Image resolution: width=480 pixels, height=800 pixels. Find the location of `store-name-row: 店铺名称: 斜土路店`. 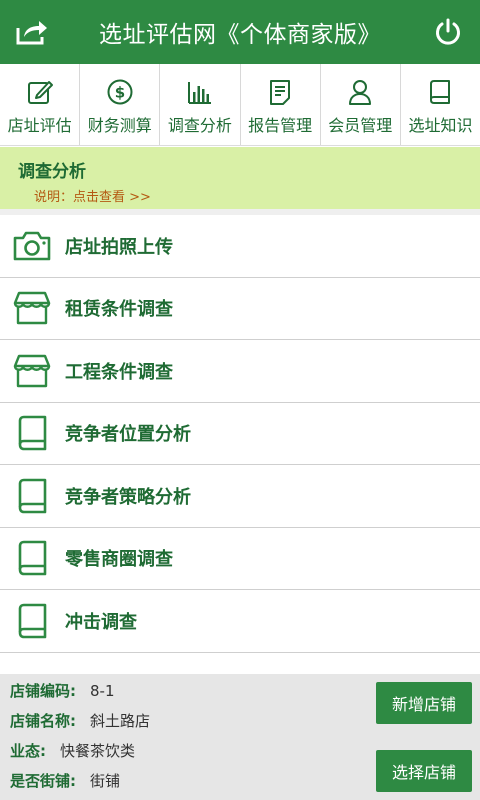

store-name-row: 店铺名称: 斜土路店 is located at coordinates (80, 720).